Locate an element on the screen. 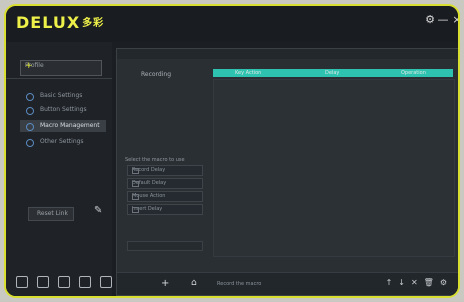  reset-link-button: Reset Link is located at coordinates (51, 214).